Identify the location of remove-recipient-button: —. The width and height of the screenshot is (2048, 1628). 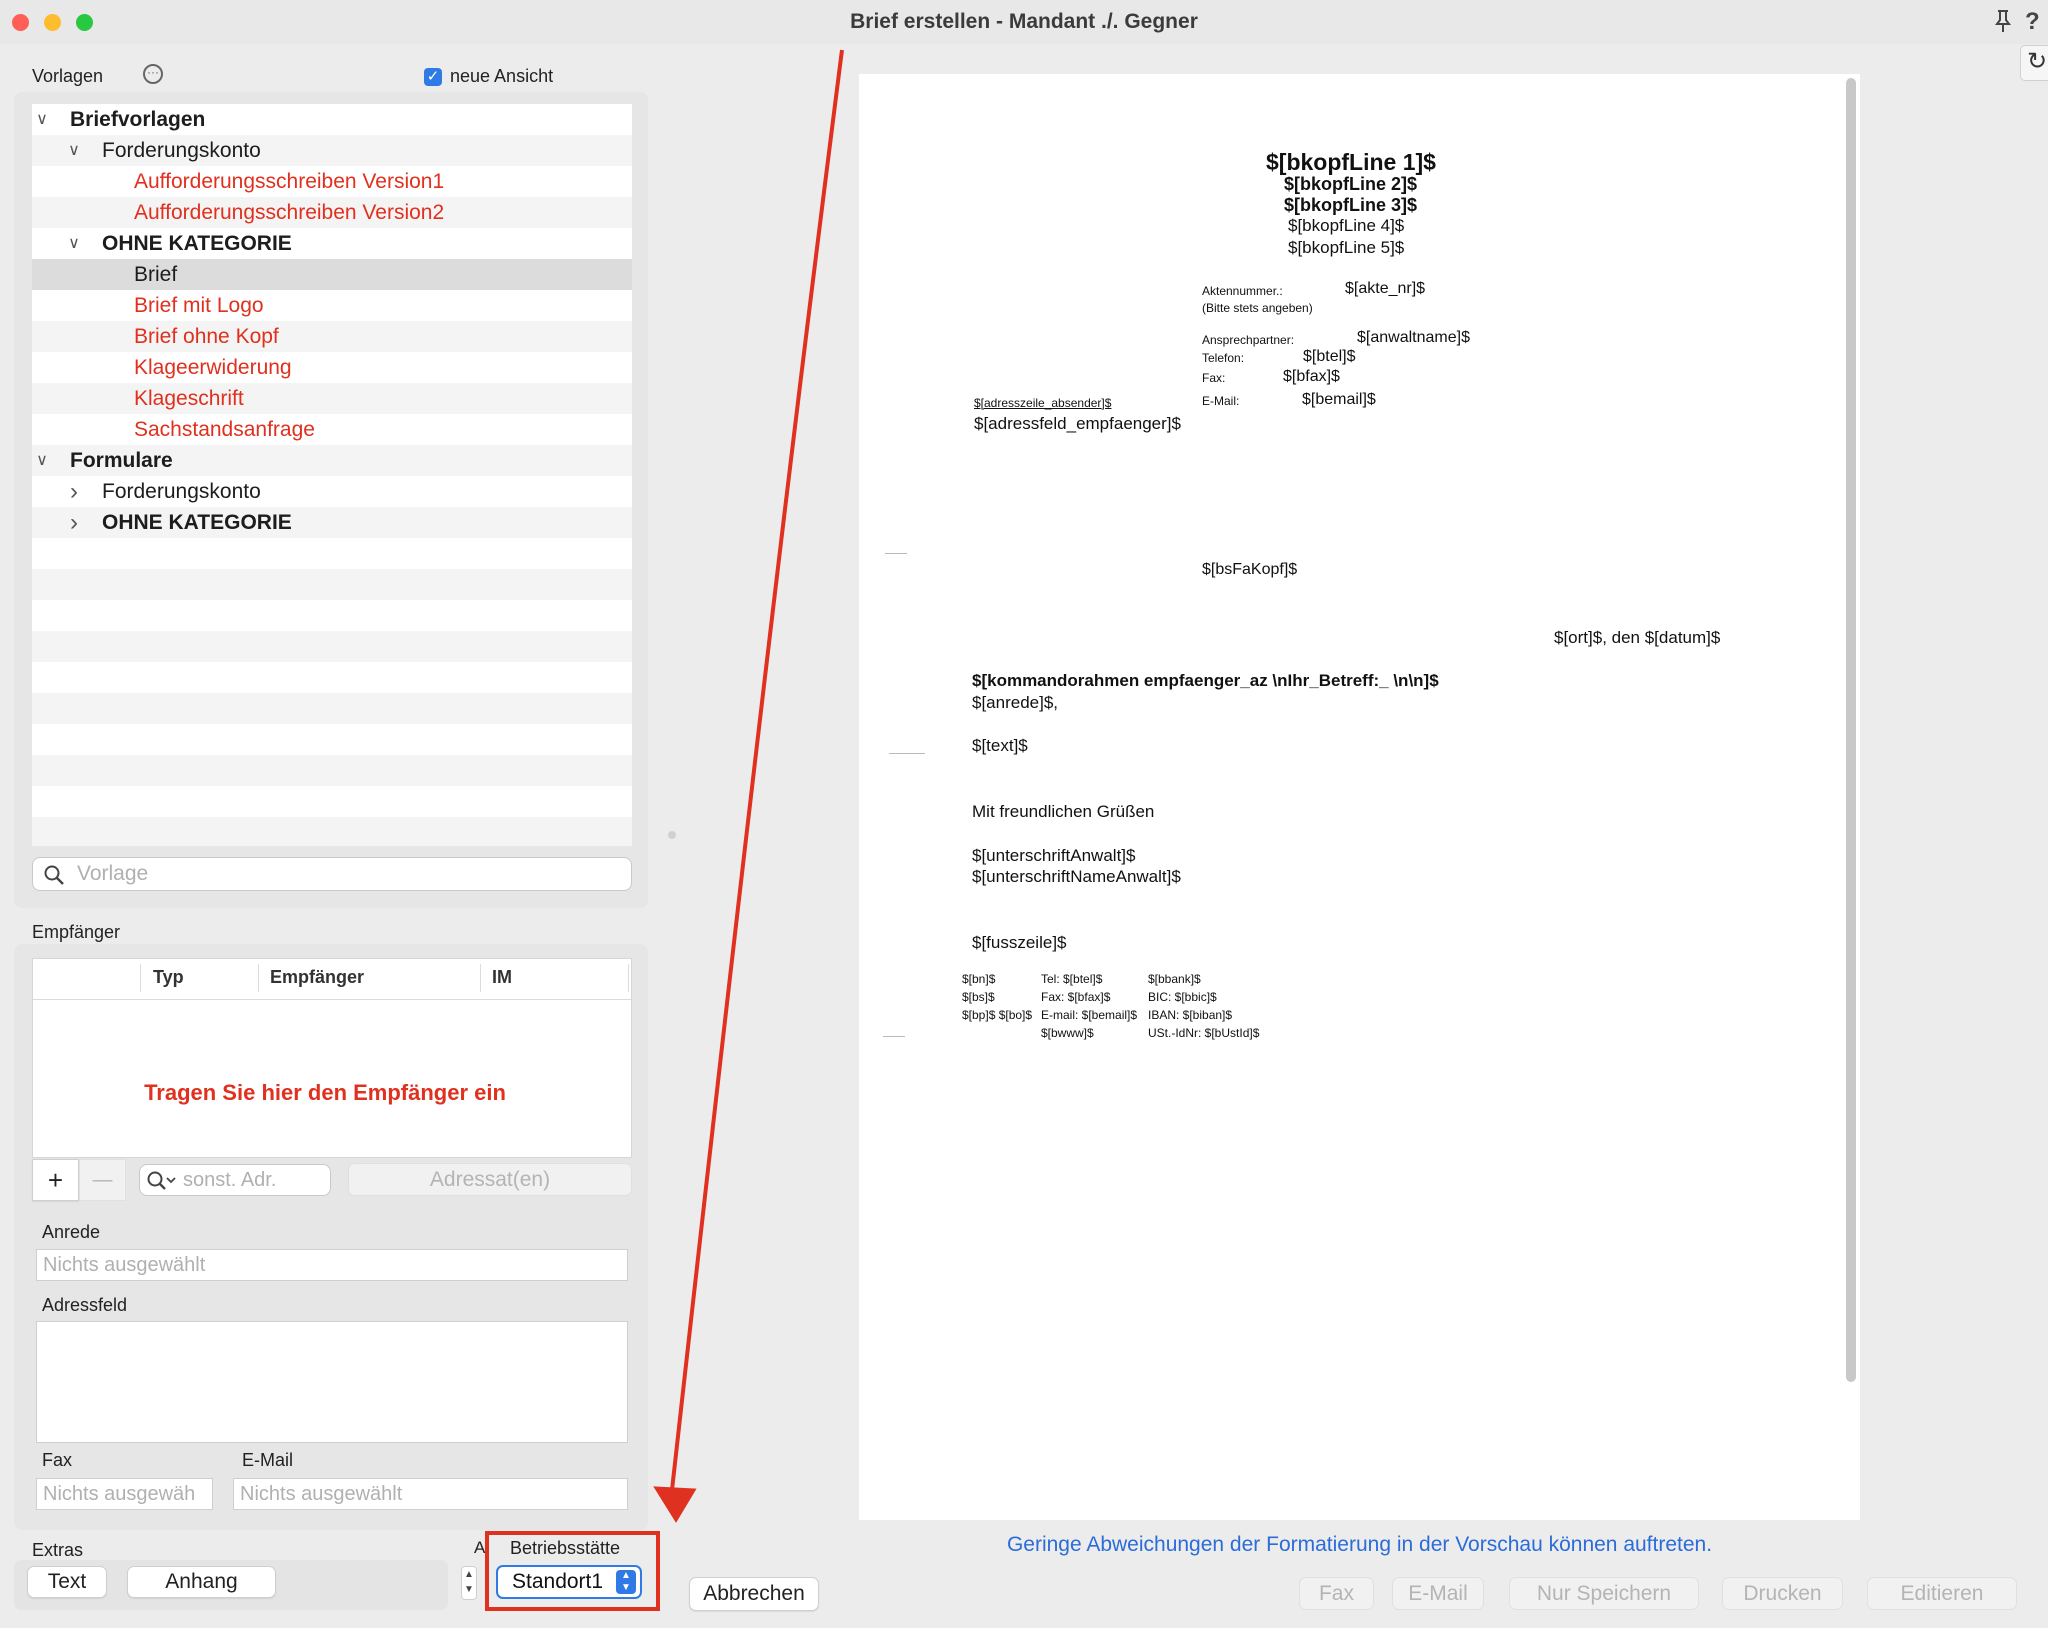
(102, 1180).